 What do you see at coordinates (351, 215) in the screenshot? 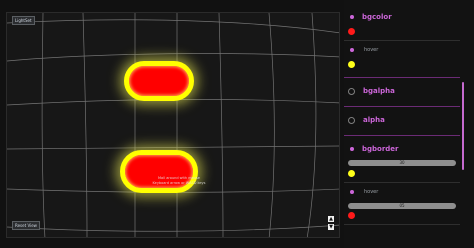
I see `hover2-swatch` at bounding box center [351, 215].